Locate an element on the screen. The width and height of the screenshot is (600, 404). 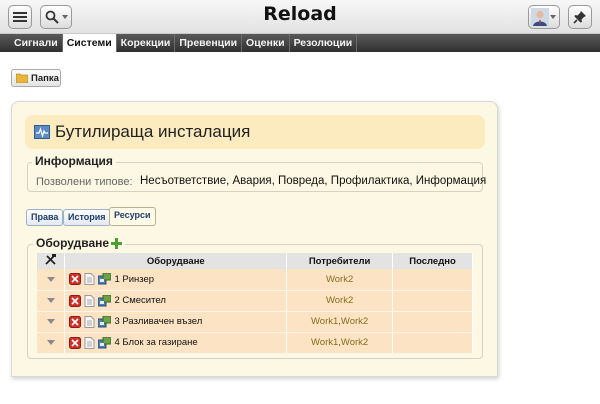
user-menu-button is located at coordinates (544, 17).